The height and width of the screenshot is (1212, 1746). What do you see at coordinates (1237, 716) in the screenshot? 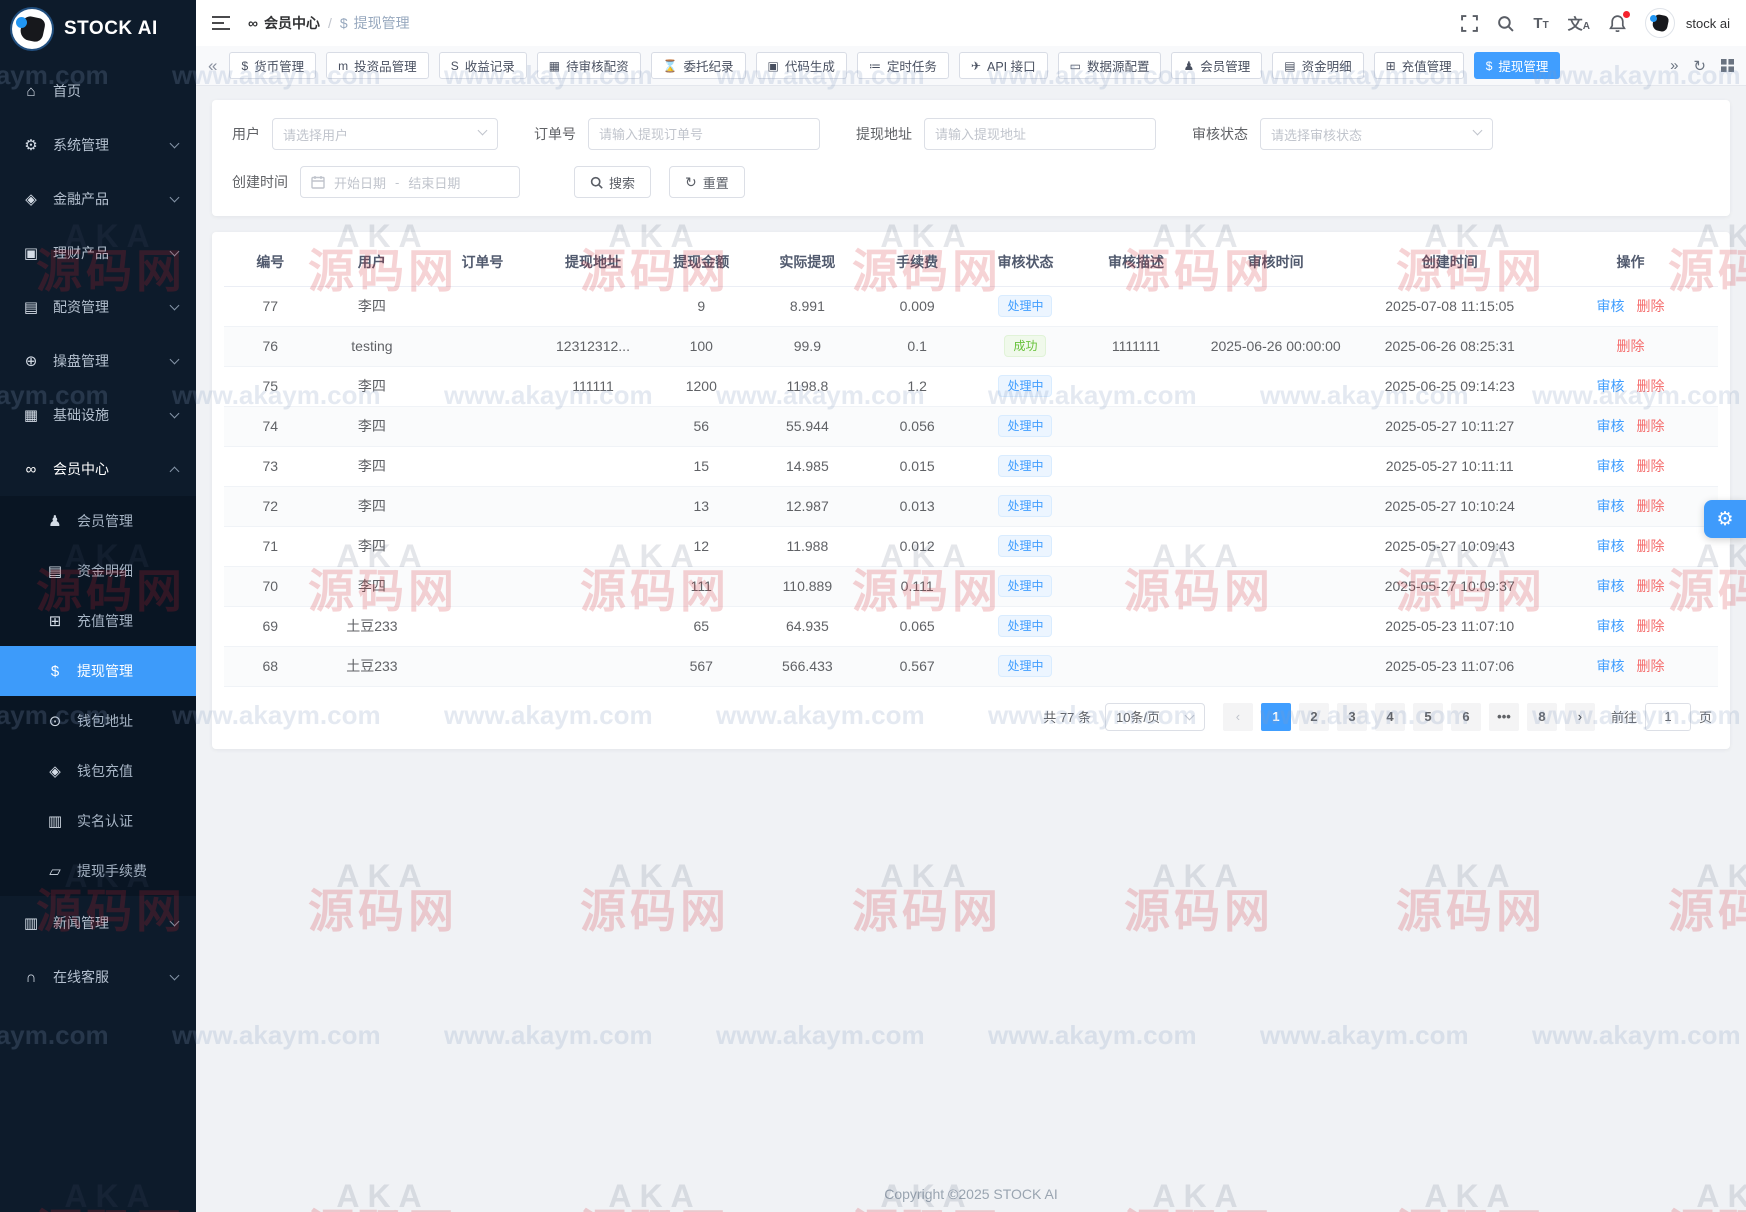
I see `prev-page-button: ‹` at bounding box center [1237, 716].